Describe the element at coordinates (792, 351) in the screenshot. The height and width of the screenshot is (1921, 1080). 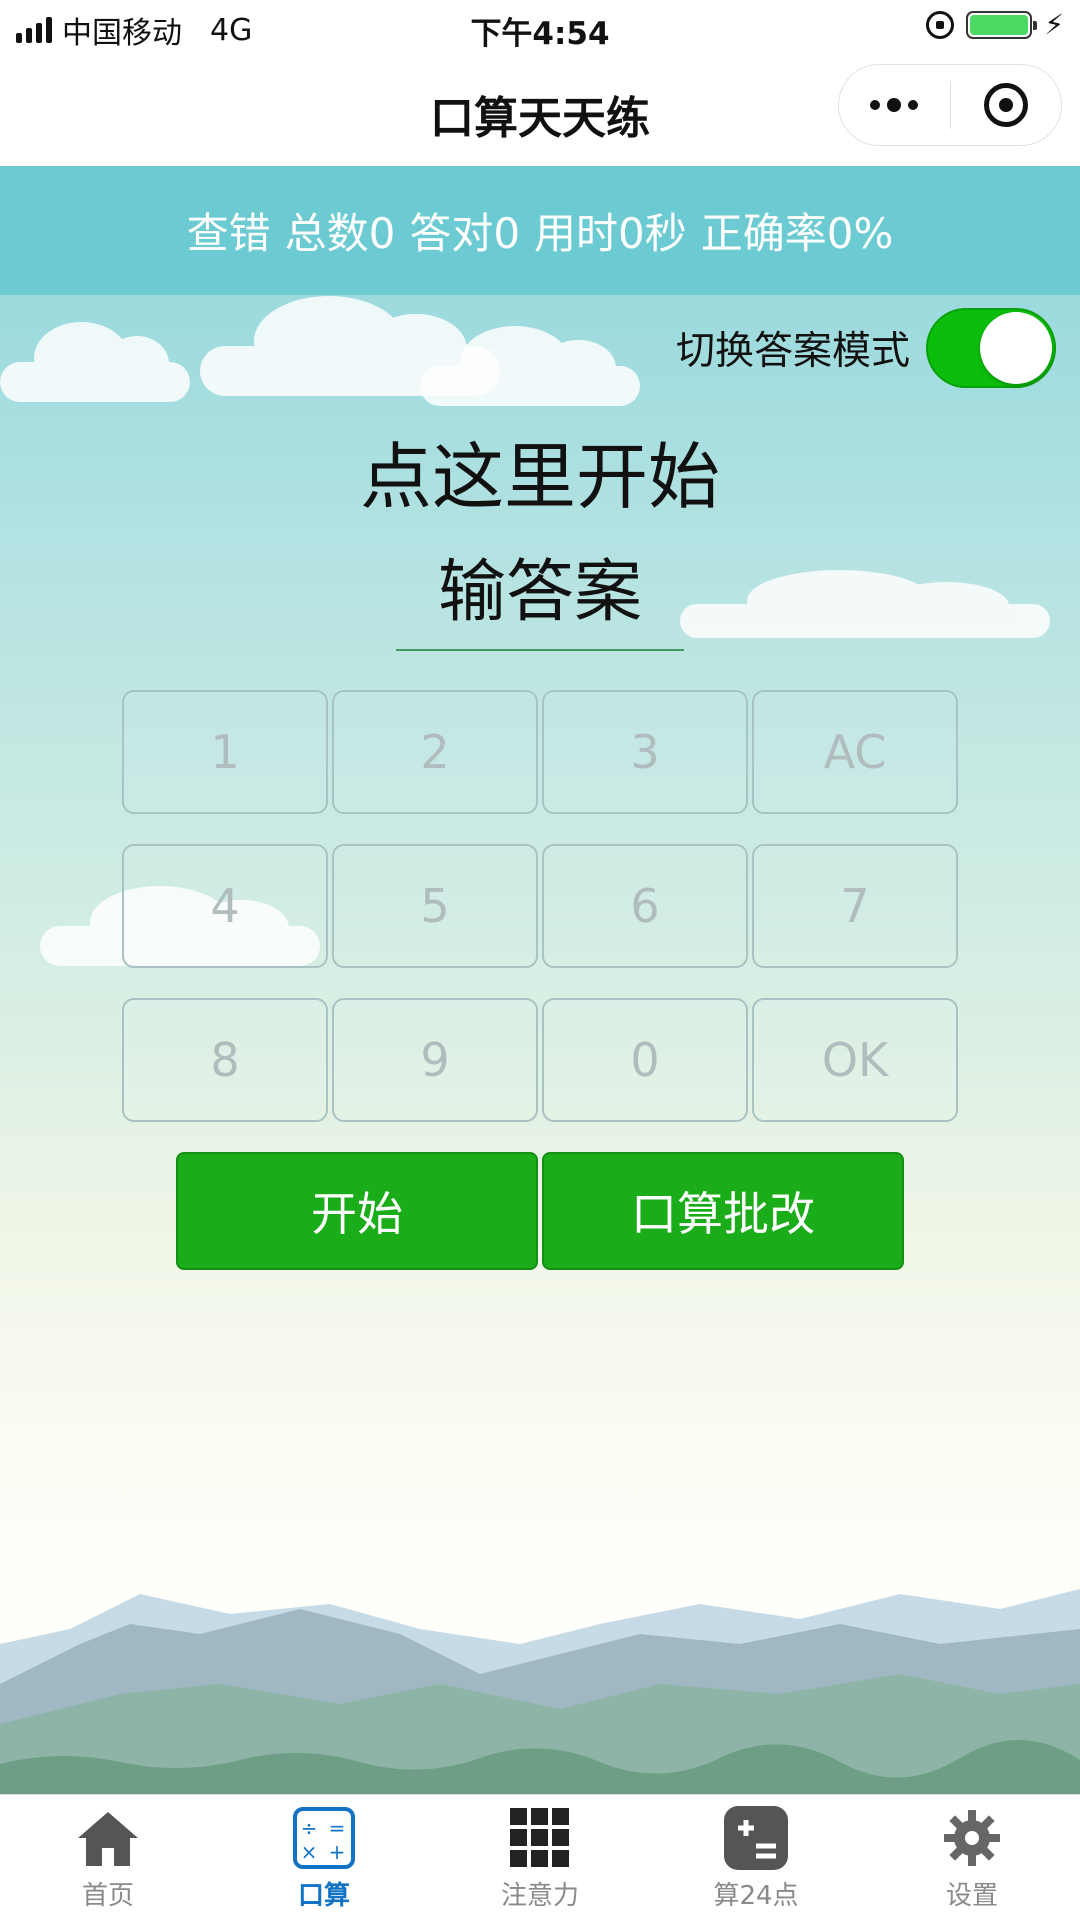
I see `answer-mode-label: 切换答案模式` at that location.